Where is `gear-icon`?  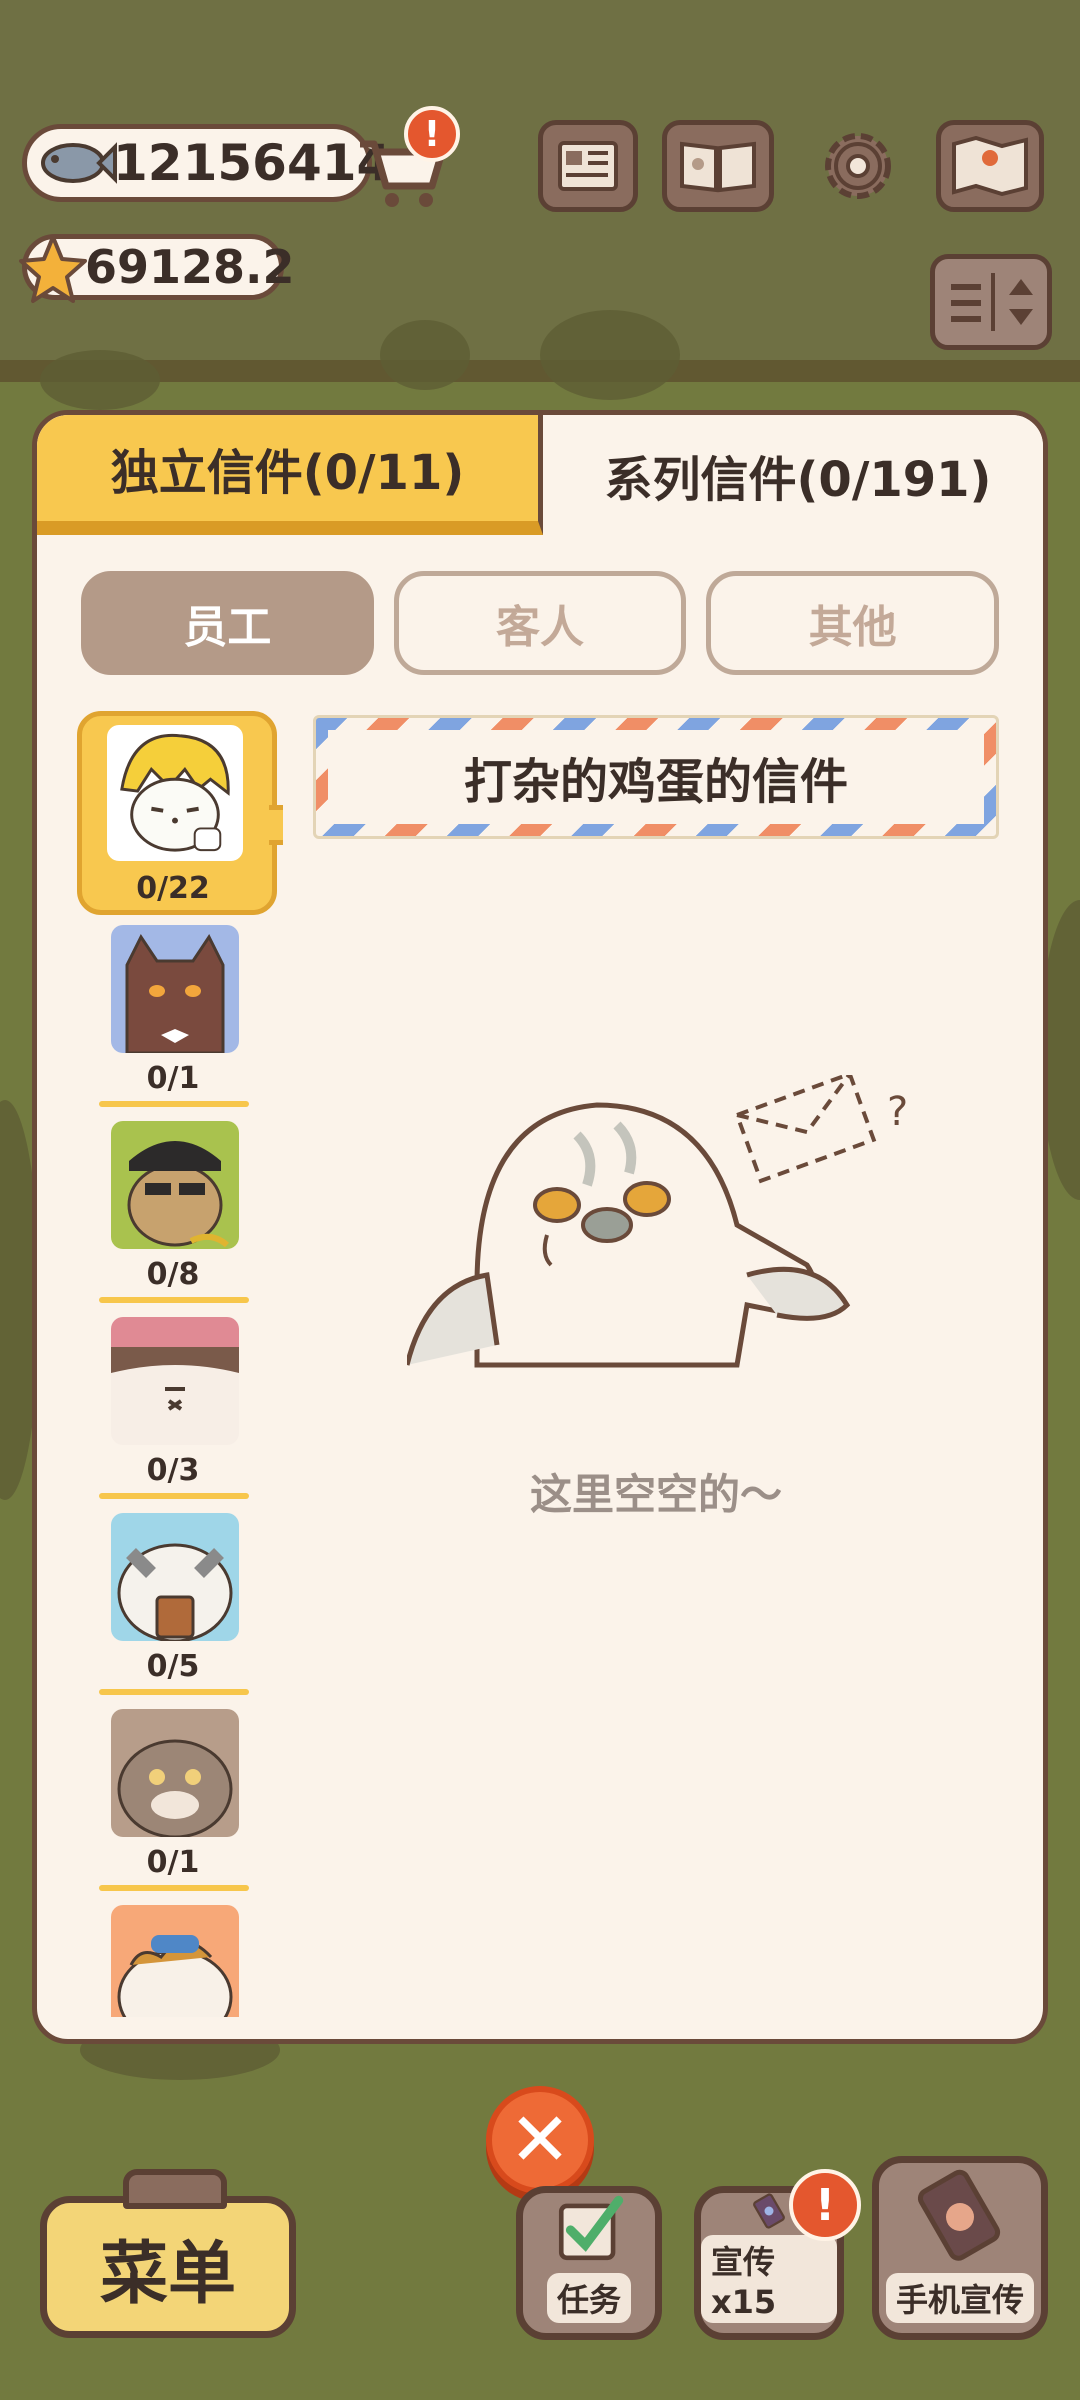
gear-icon is located at coordinates (858, 166).